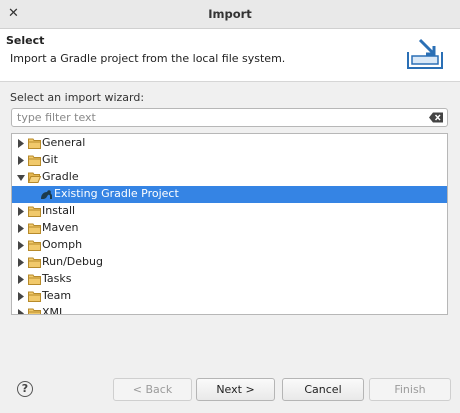 The height and width of the screenshot is (413, 460). I want to click on gradle-icon, so click(46, 194).